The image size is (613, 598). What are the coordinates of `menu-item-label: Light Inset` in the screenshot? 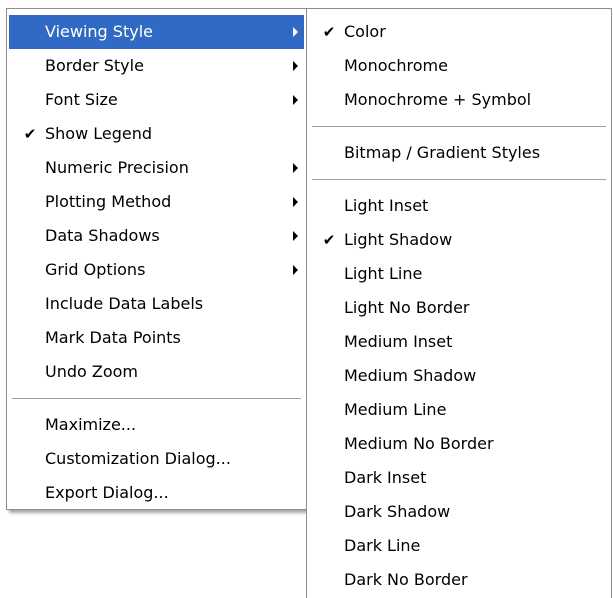 It's located at (386, 205).